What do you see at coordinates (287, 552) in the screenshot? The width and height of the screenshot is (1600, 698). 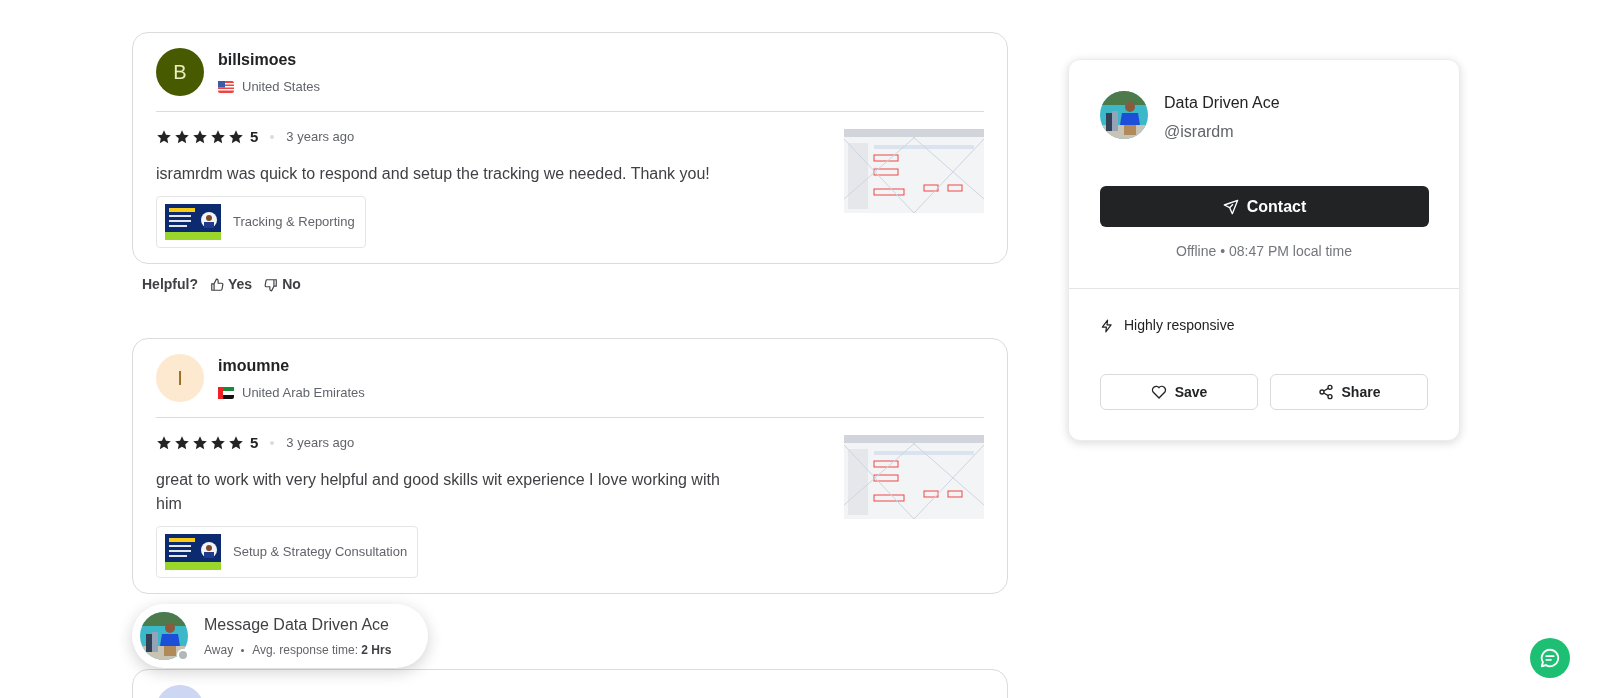 I see `gig-tag: Setup & Strategy Consultation` at bounding box center [287, 552].